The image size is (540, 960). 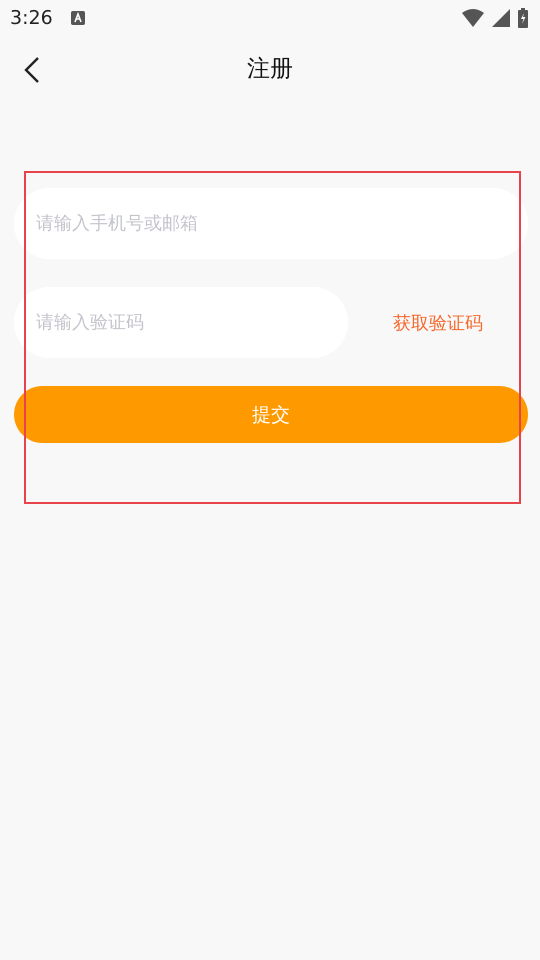 What do you see at coordinates (271, 414) in the screenshot?
I see `submit-button: 提交` at bounding box center [271, 414].